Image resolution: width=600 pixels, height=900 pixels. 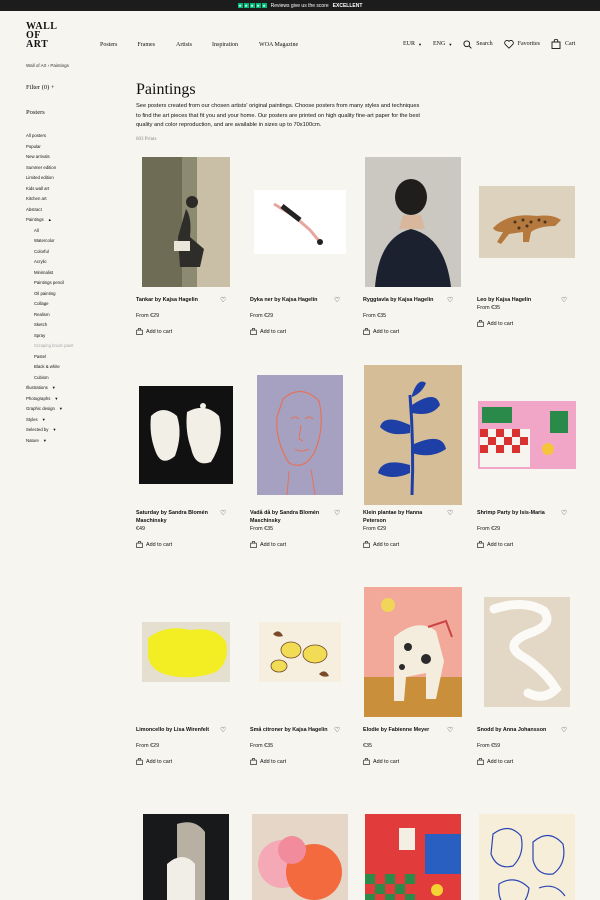 I want to click on product-title: Tankar by Kajsa Hagelin, so click(x=175, y=300).